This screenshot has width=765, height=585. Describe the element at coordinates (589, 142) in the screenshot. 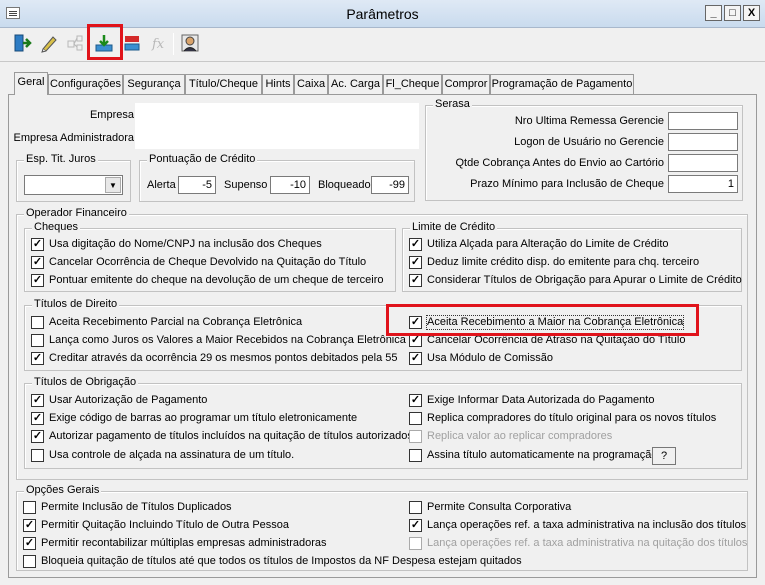

I see `logon-usuario-label: Logon de Usuário no Gerencie` at that location.